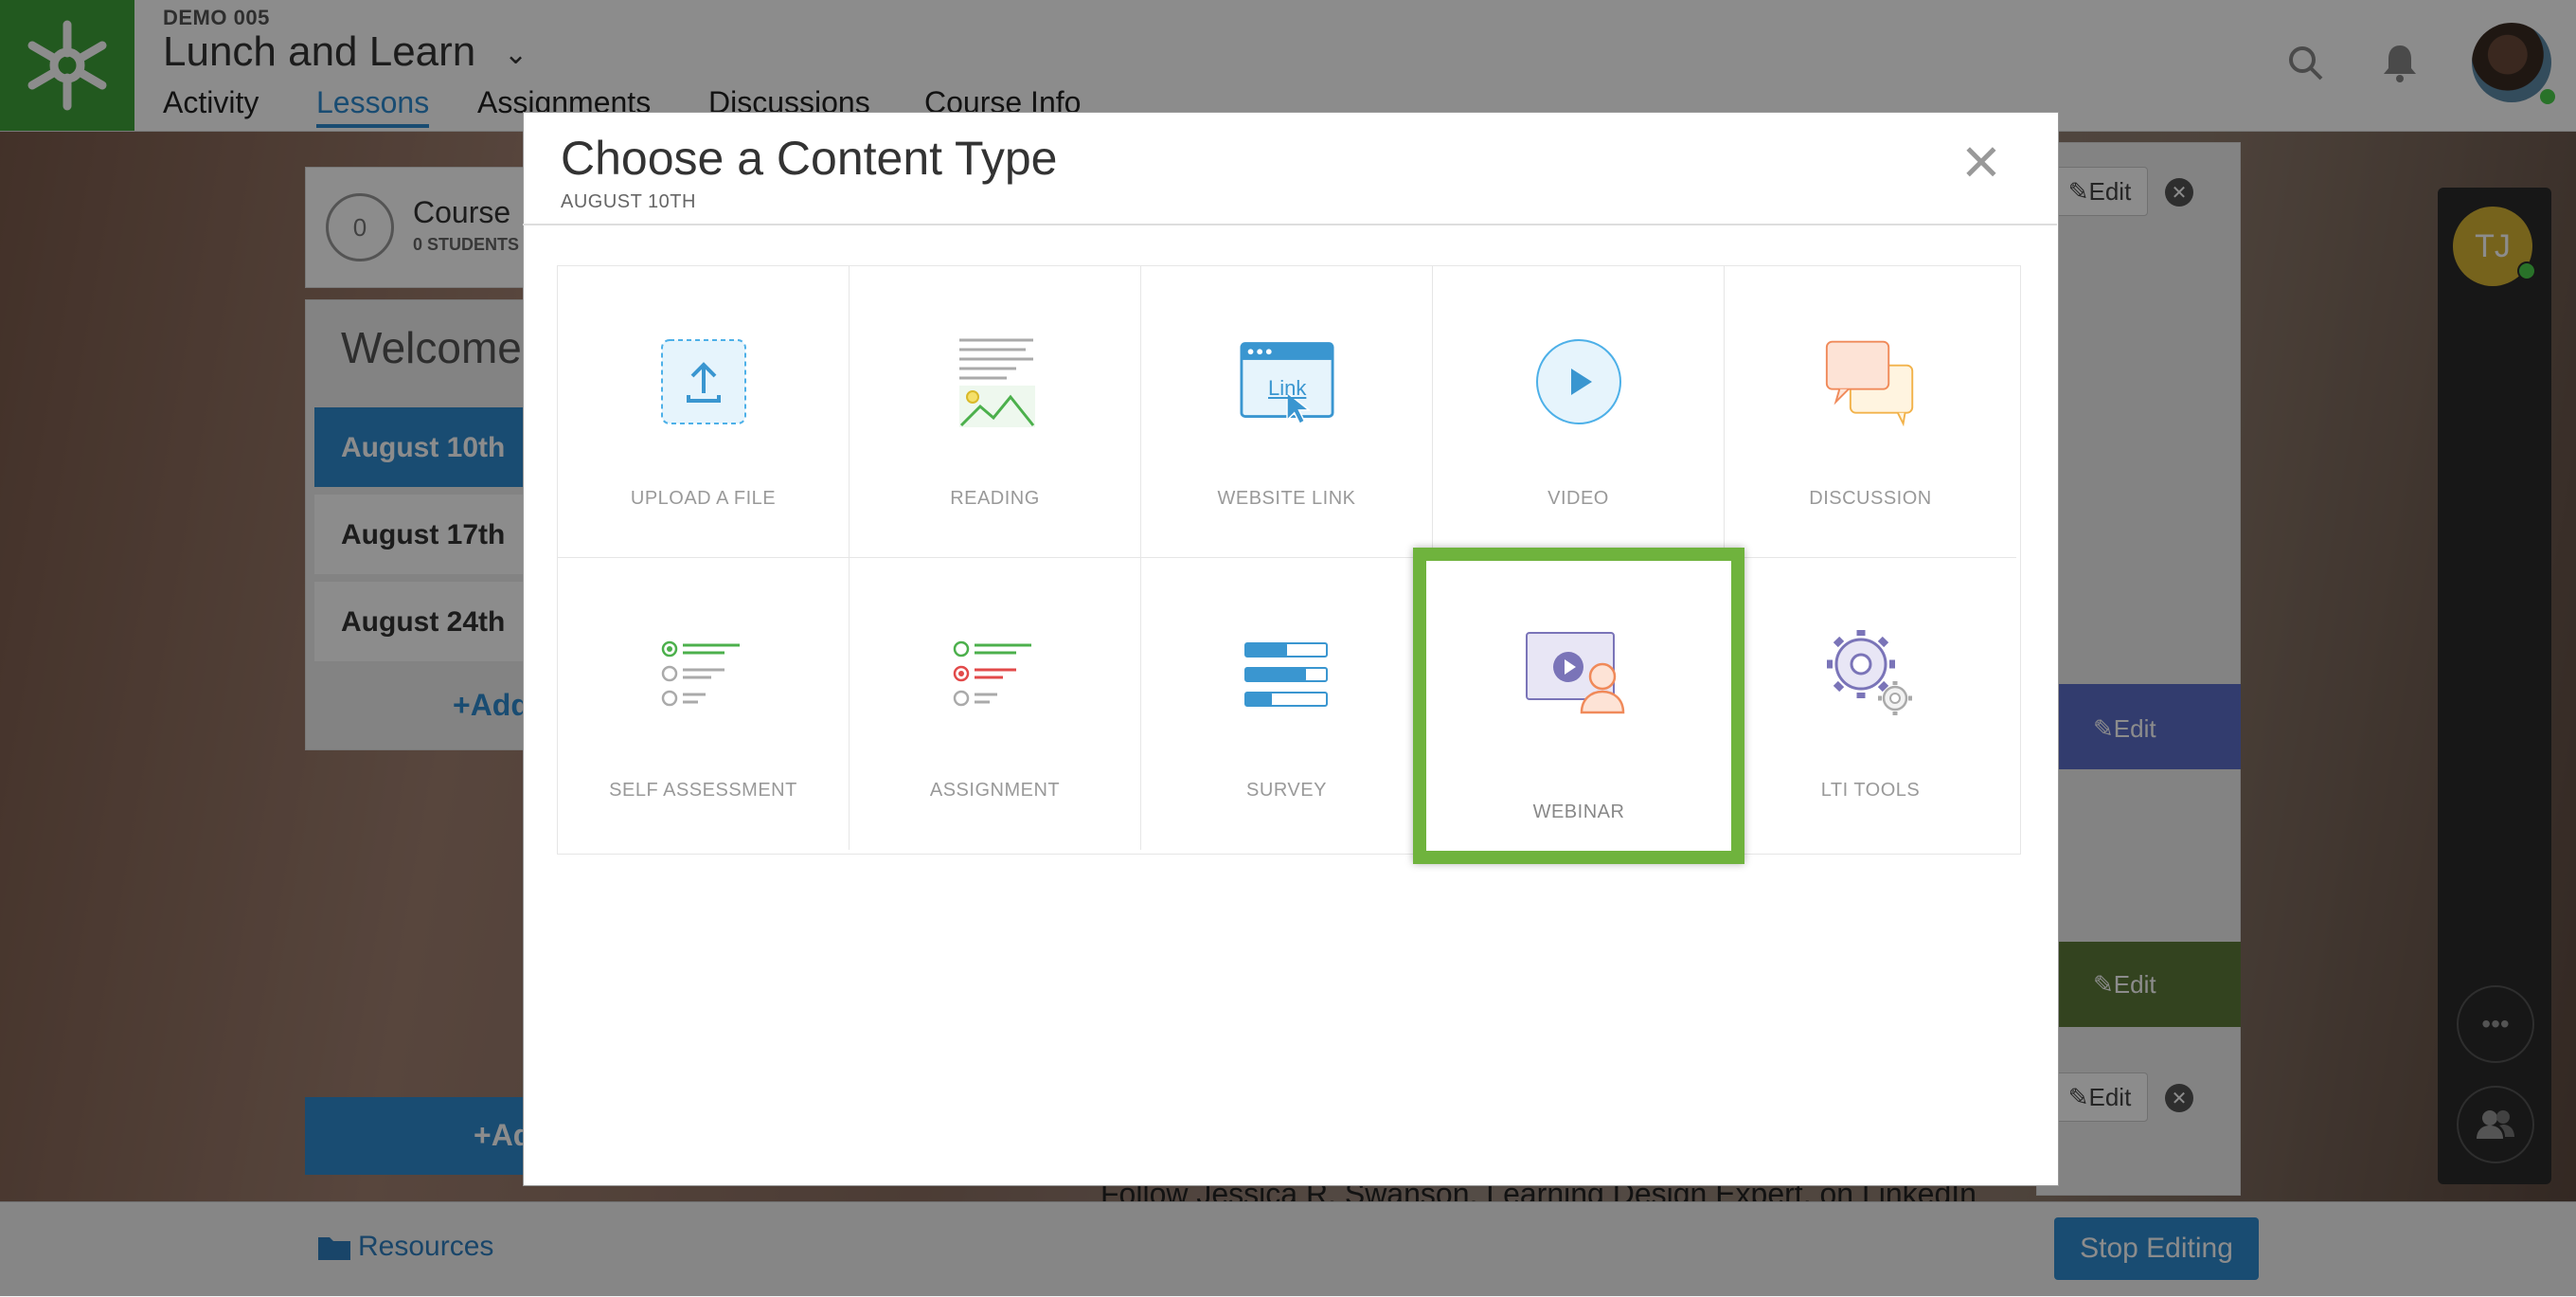 The height and width of the screenshot is (1297, 2576). Describe the element at coordinates (1290, 224) in the screenshot. I see `modal-divider` at that location.